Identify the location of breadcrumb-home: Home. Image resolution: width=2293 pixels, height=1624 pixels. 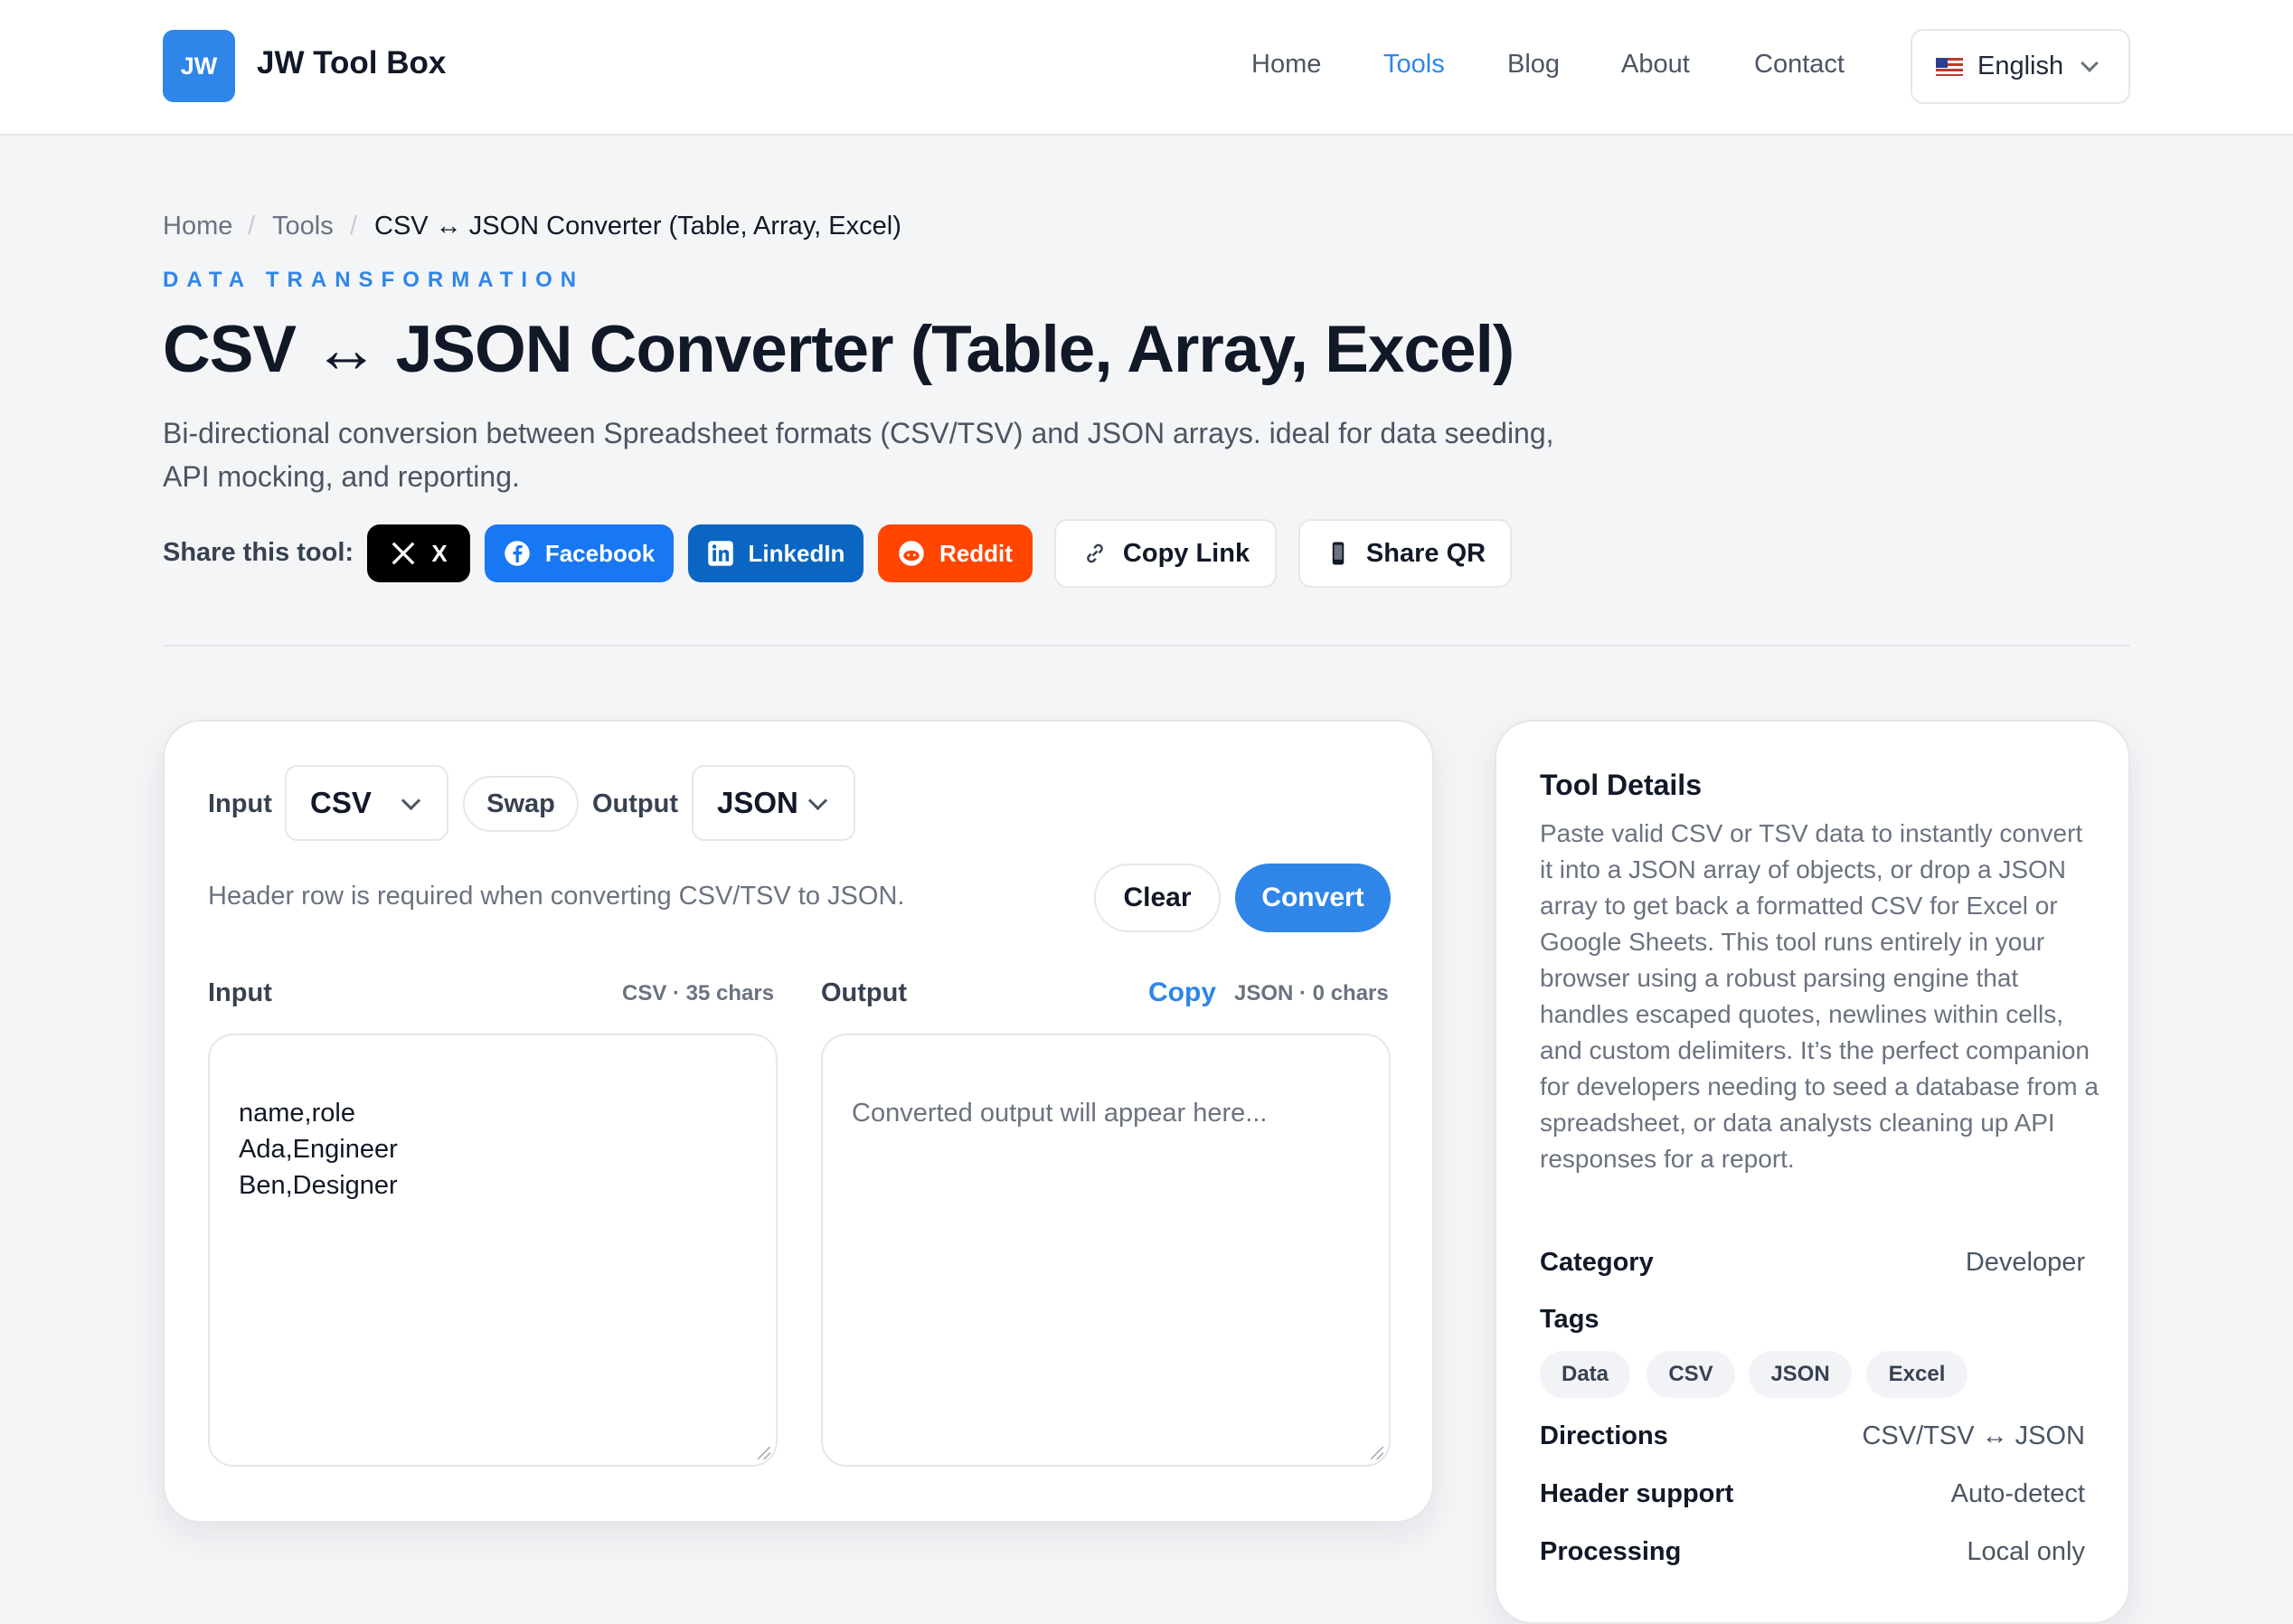
(198, 226).